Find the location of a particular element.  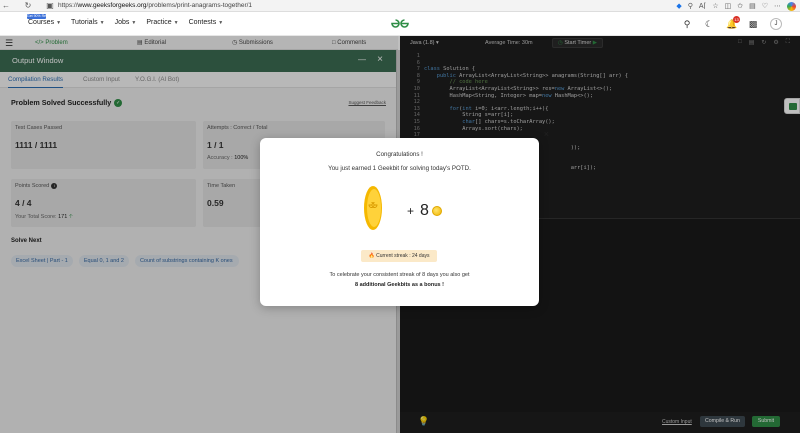

copilot-icon is located at coordinates (791, 6).